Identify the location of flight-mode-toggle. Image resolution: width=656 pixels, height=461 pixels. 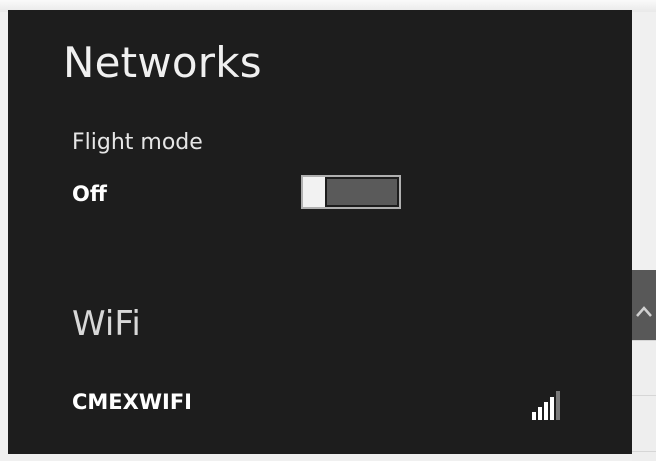
(351, 192).